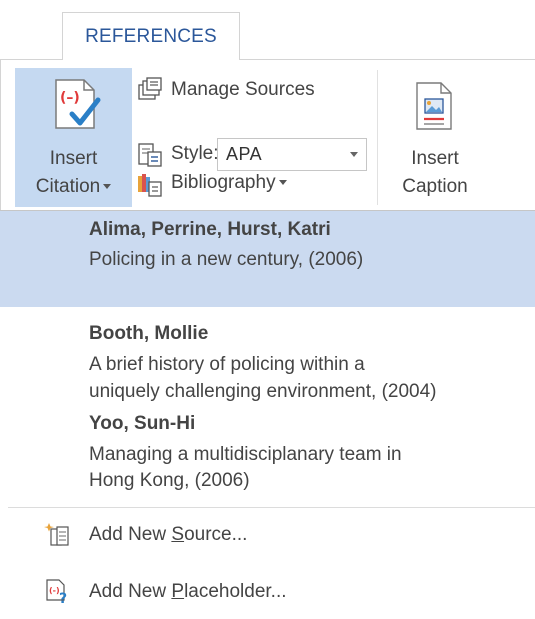 This screenshot has height=619, width=535. What do you see at coordinates (56, 591) in the screenshot?
I see `add-placeholder-icon: (-) ?` at bounding box center [56, 591].